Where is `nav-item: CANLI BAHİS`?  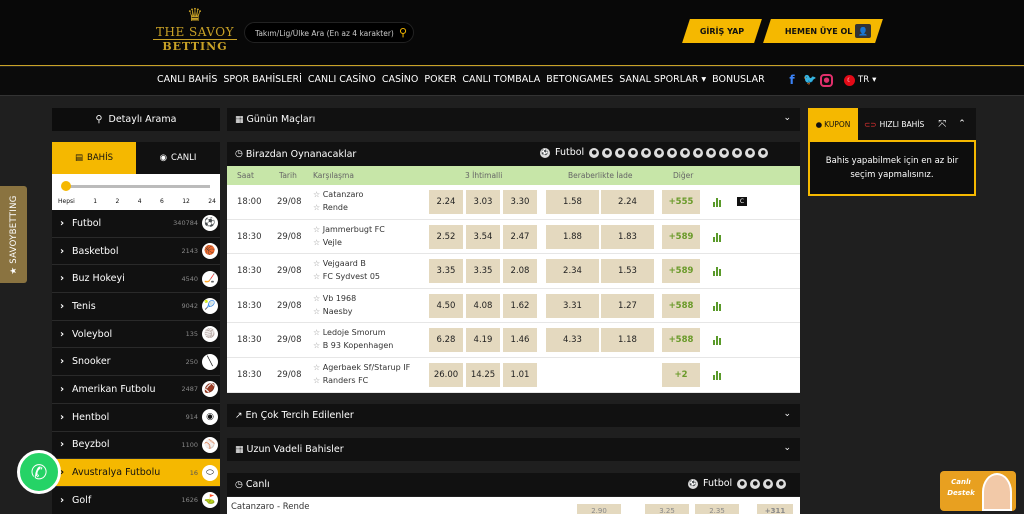 nav-item: CANLI BAHİS is located at coordinates (187, 79).